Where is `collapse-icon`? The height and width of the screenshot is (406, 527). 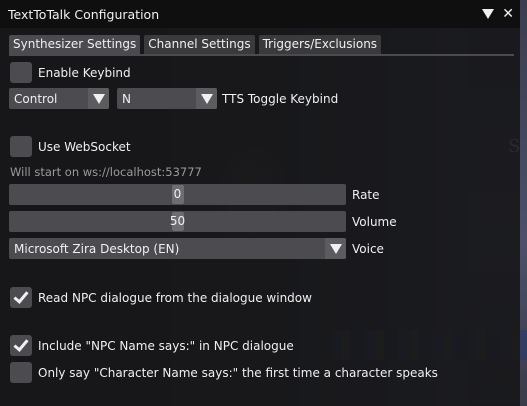 collapse-icon is located at coordinates (488, 14).